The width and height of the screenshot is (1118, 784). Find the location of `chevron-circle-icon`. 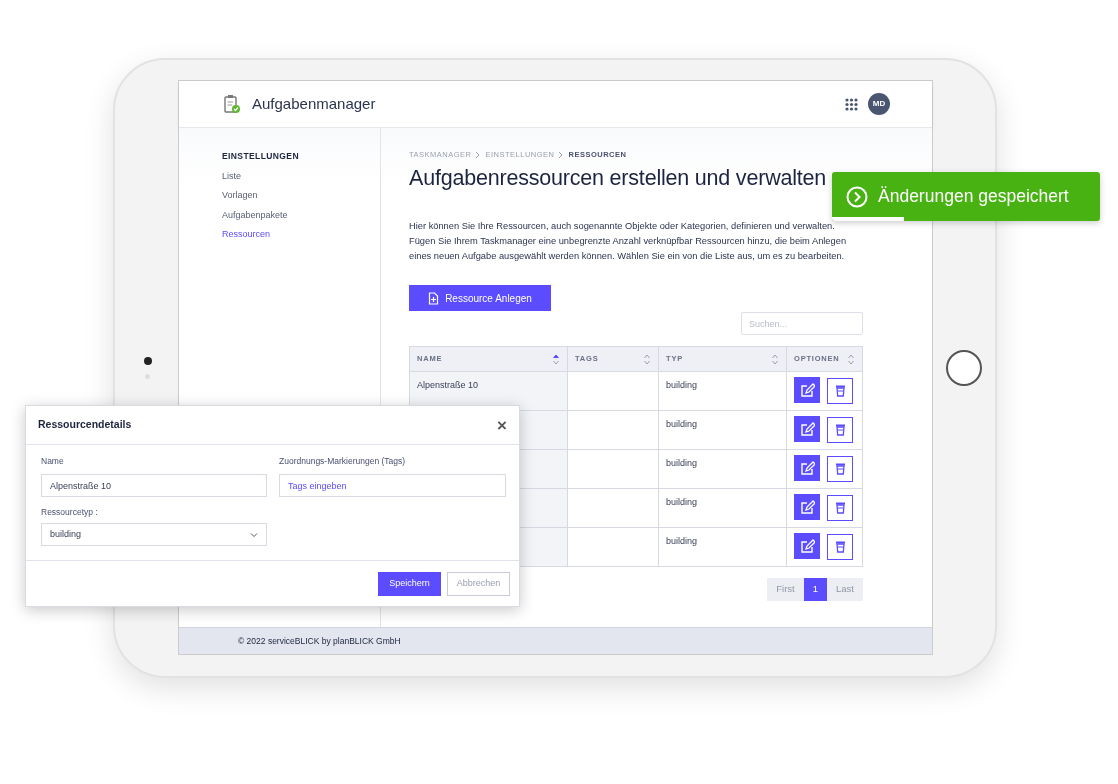

chevron-circle-icon is located at coordinates (857, 196).